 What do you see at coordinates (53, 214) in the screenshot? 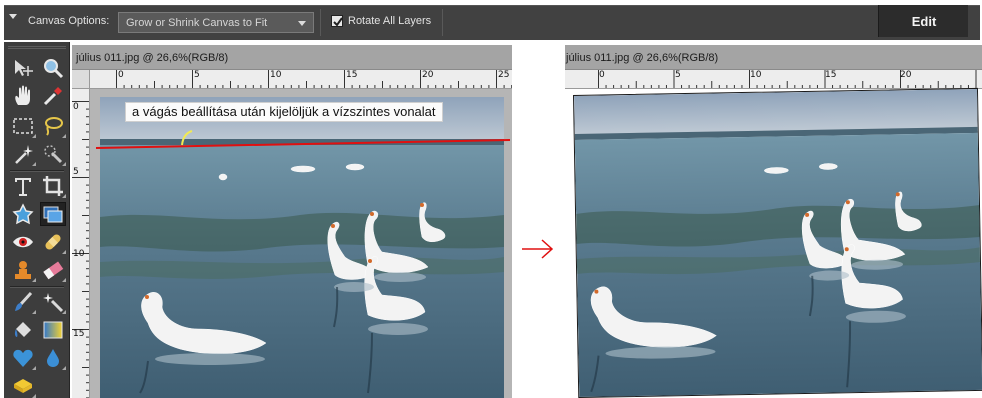
I see `straighten-tool-icon` at bounding box center [53, 214].